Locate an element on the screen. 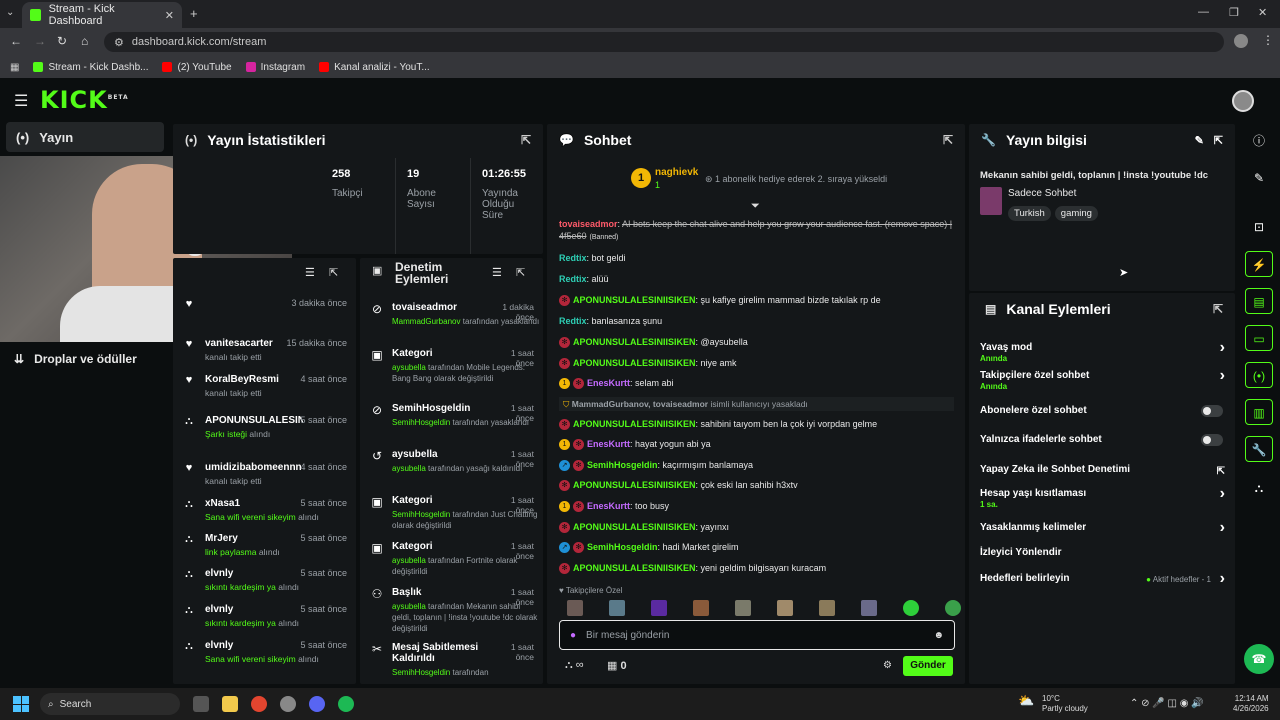 The height and width of the screenshot is (720, 1280). channel-action-item: Takipçilere özel sohbet Anında › is located at coordinates (1102, 379).